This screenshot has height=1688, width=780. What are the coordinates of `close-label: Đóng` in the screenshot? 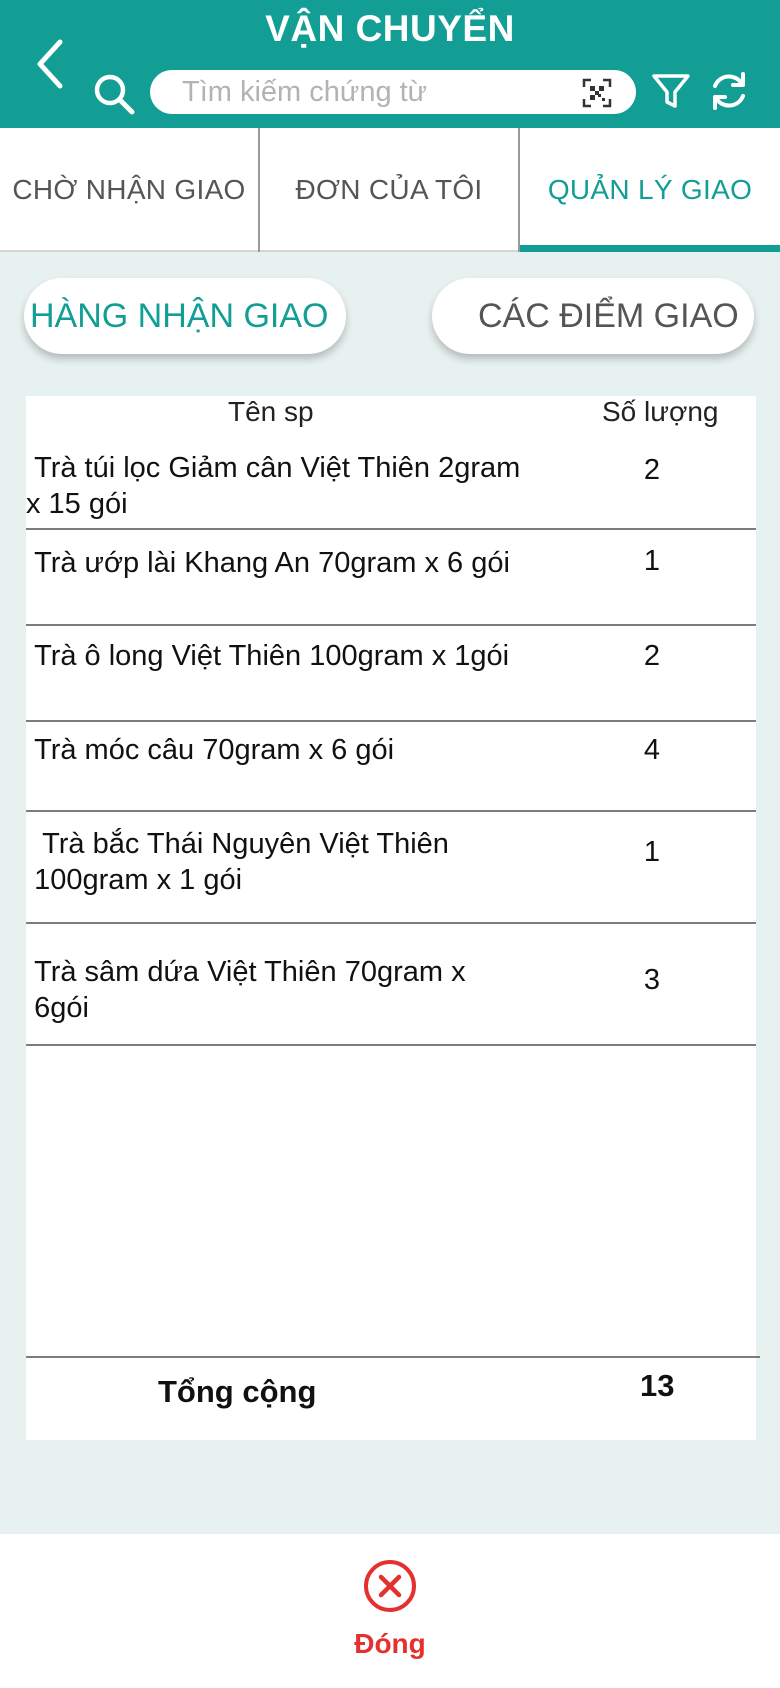 It's located at (390, 1643).